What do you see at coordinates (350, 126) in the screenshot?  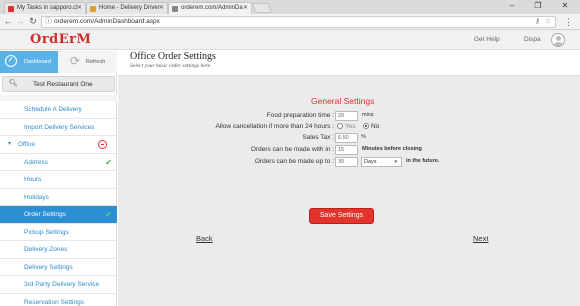 I see `cancel-yes-label: Yes` at bounding box center [350, 126].